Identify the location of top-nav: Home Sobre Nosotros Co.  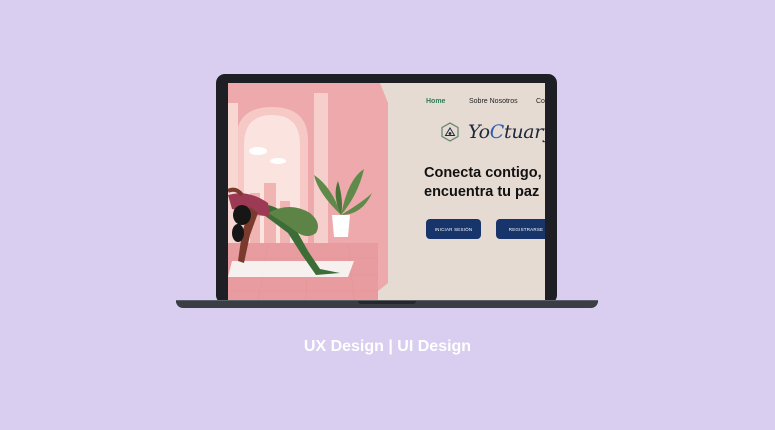
(485, 101).